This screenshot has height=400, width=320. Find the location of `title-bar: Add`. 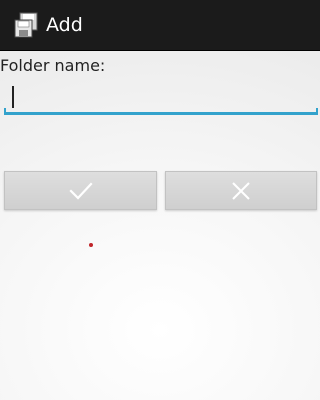

title-bar: Add is located at coordinates (160, 25).